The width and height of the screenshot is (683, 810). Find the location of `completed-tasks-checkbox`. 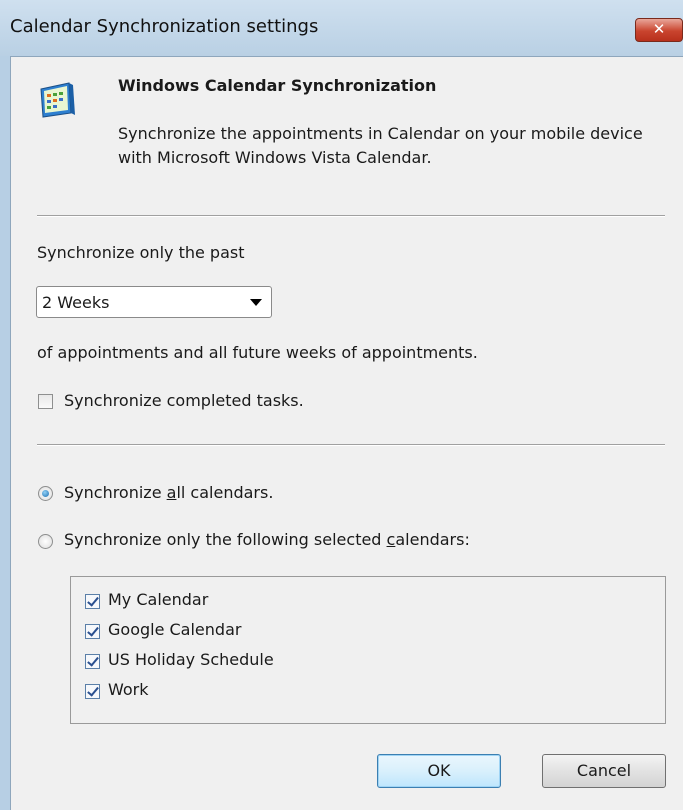

completed-tasks-checkbox is located at coordinates (45, 401).